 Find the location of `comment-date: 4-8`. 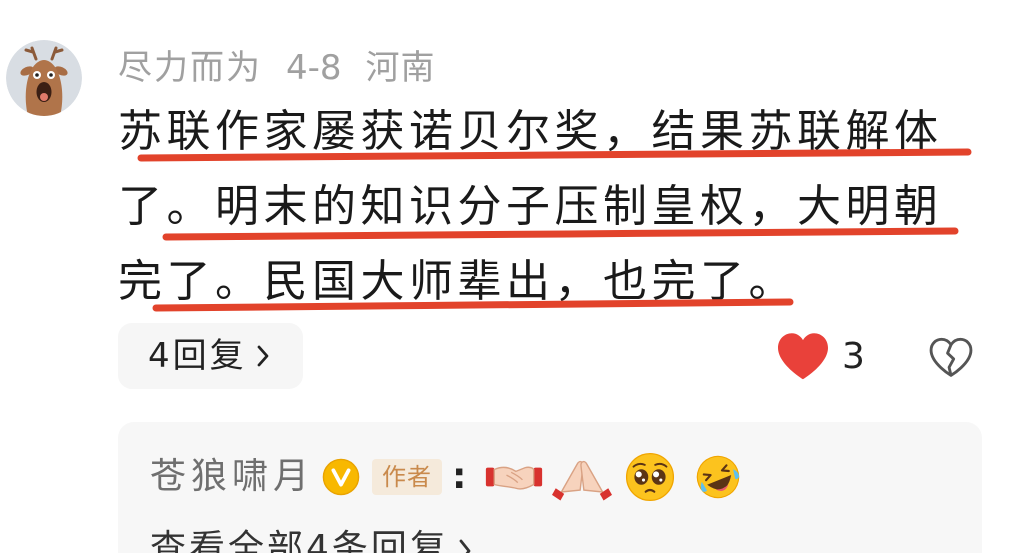

comment-date: 4-8 is located at coordinates (314, 68).